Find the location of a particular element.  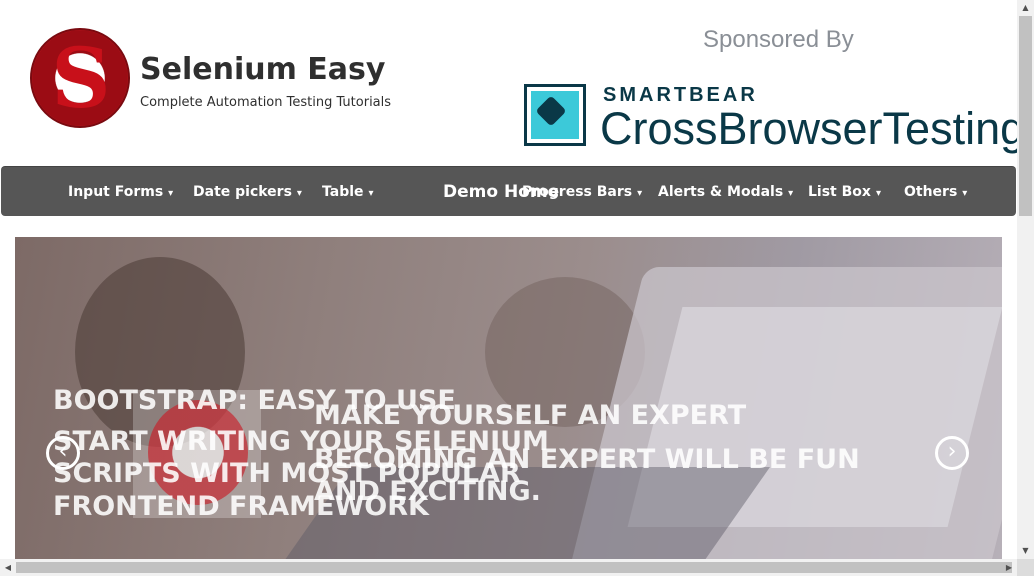

carousel-next-button: › is located at coordinates (952, 453).